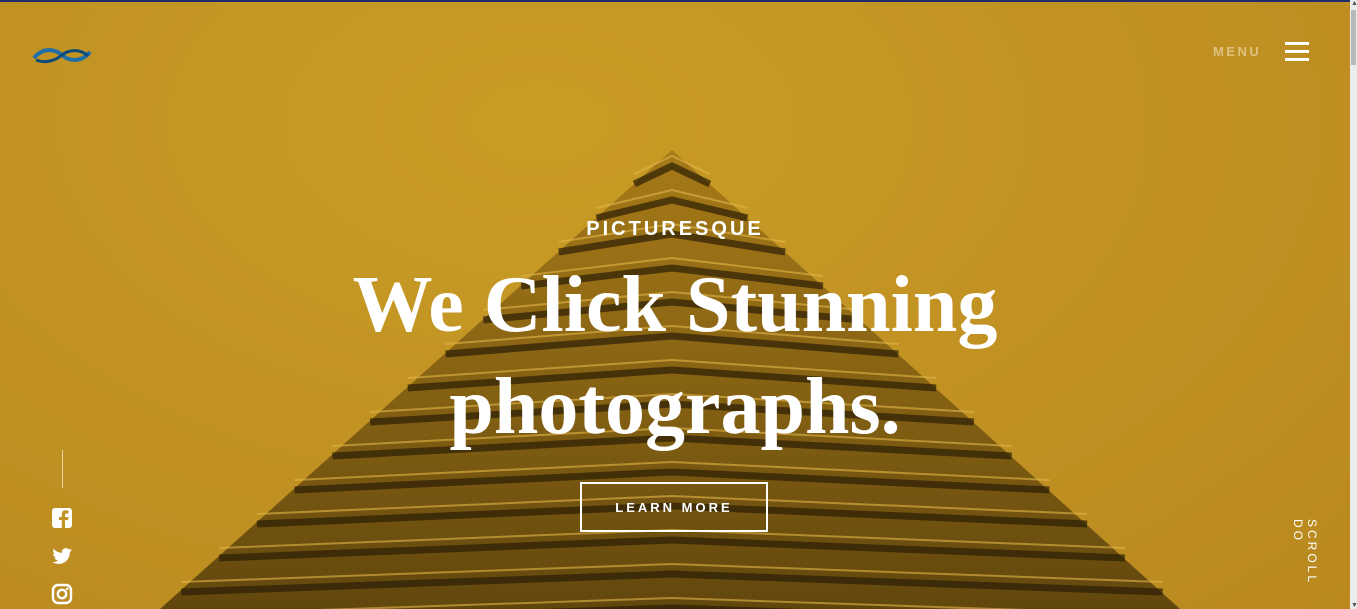 The width and height of the screenshot is (1357, 609). Describe the element at coordinates (1353, 304) in the screenshot. I see `page-scrollbar: ▲ ▼` at that location.